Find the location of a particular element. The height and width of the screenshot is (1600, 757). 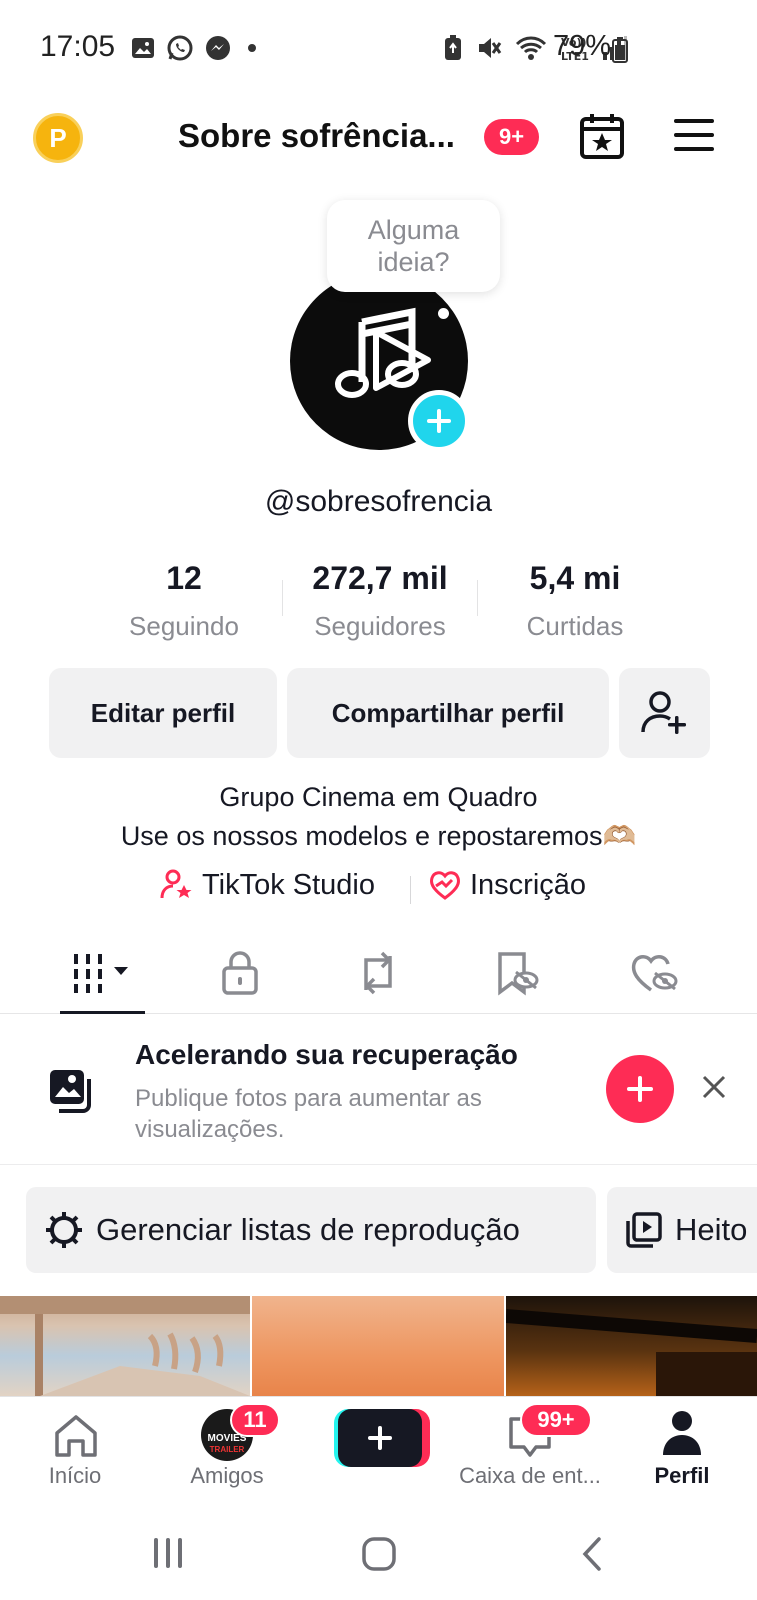

user-star-icon is located at coordinates (176, 884).